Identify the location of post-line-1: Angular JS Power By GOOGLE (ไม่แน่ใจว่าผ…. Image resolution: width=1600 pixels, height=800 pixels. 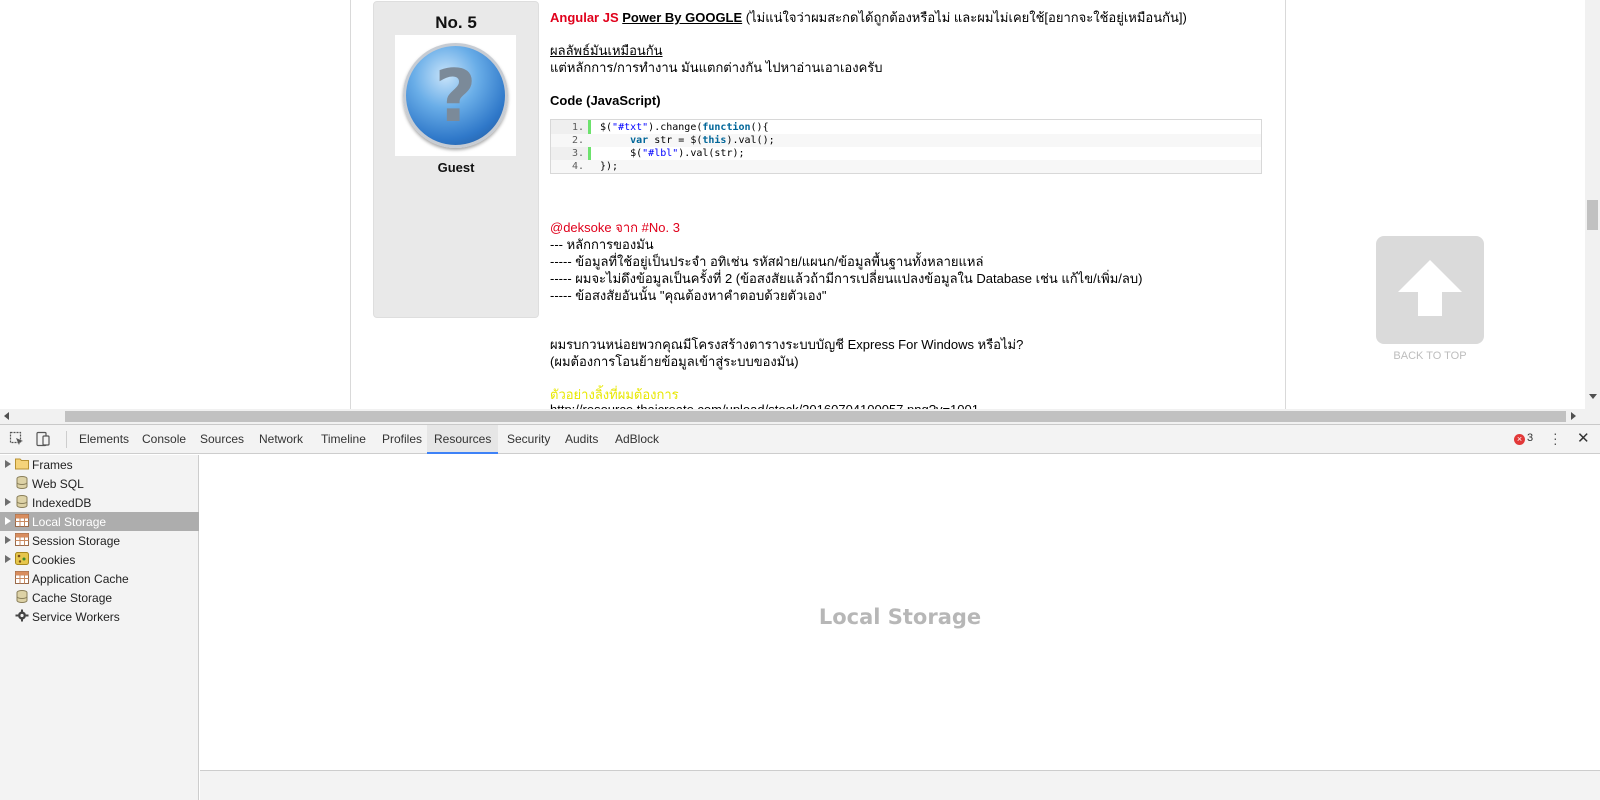
(868, 17).